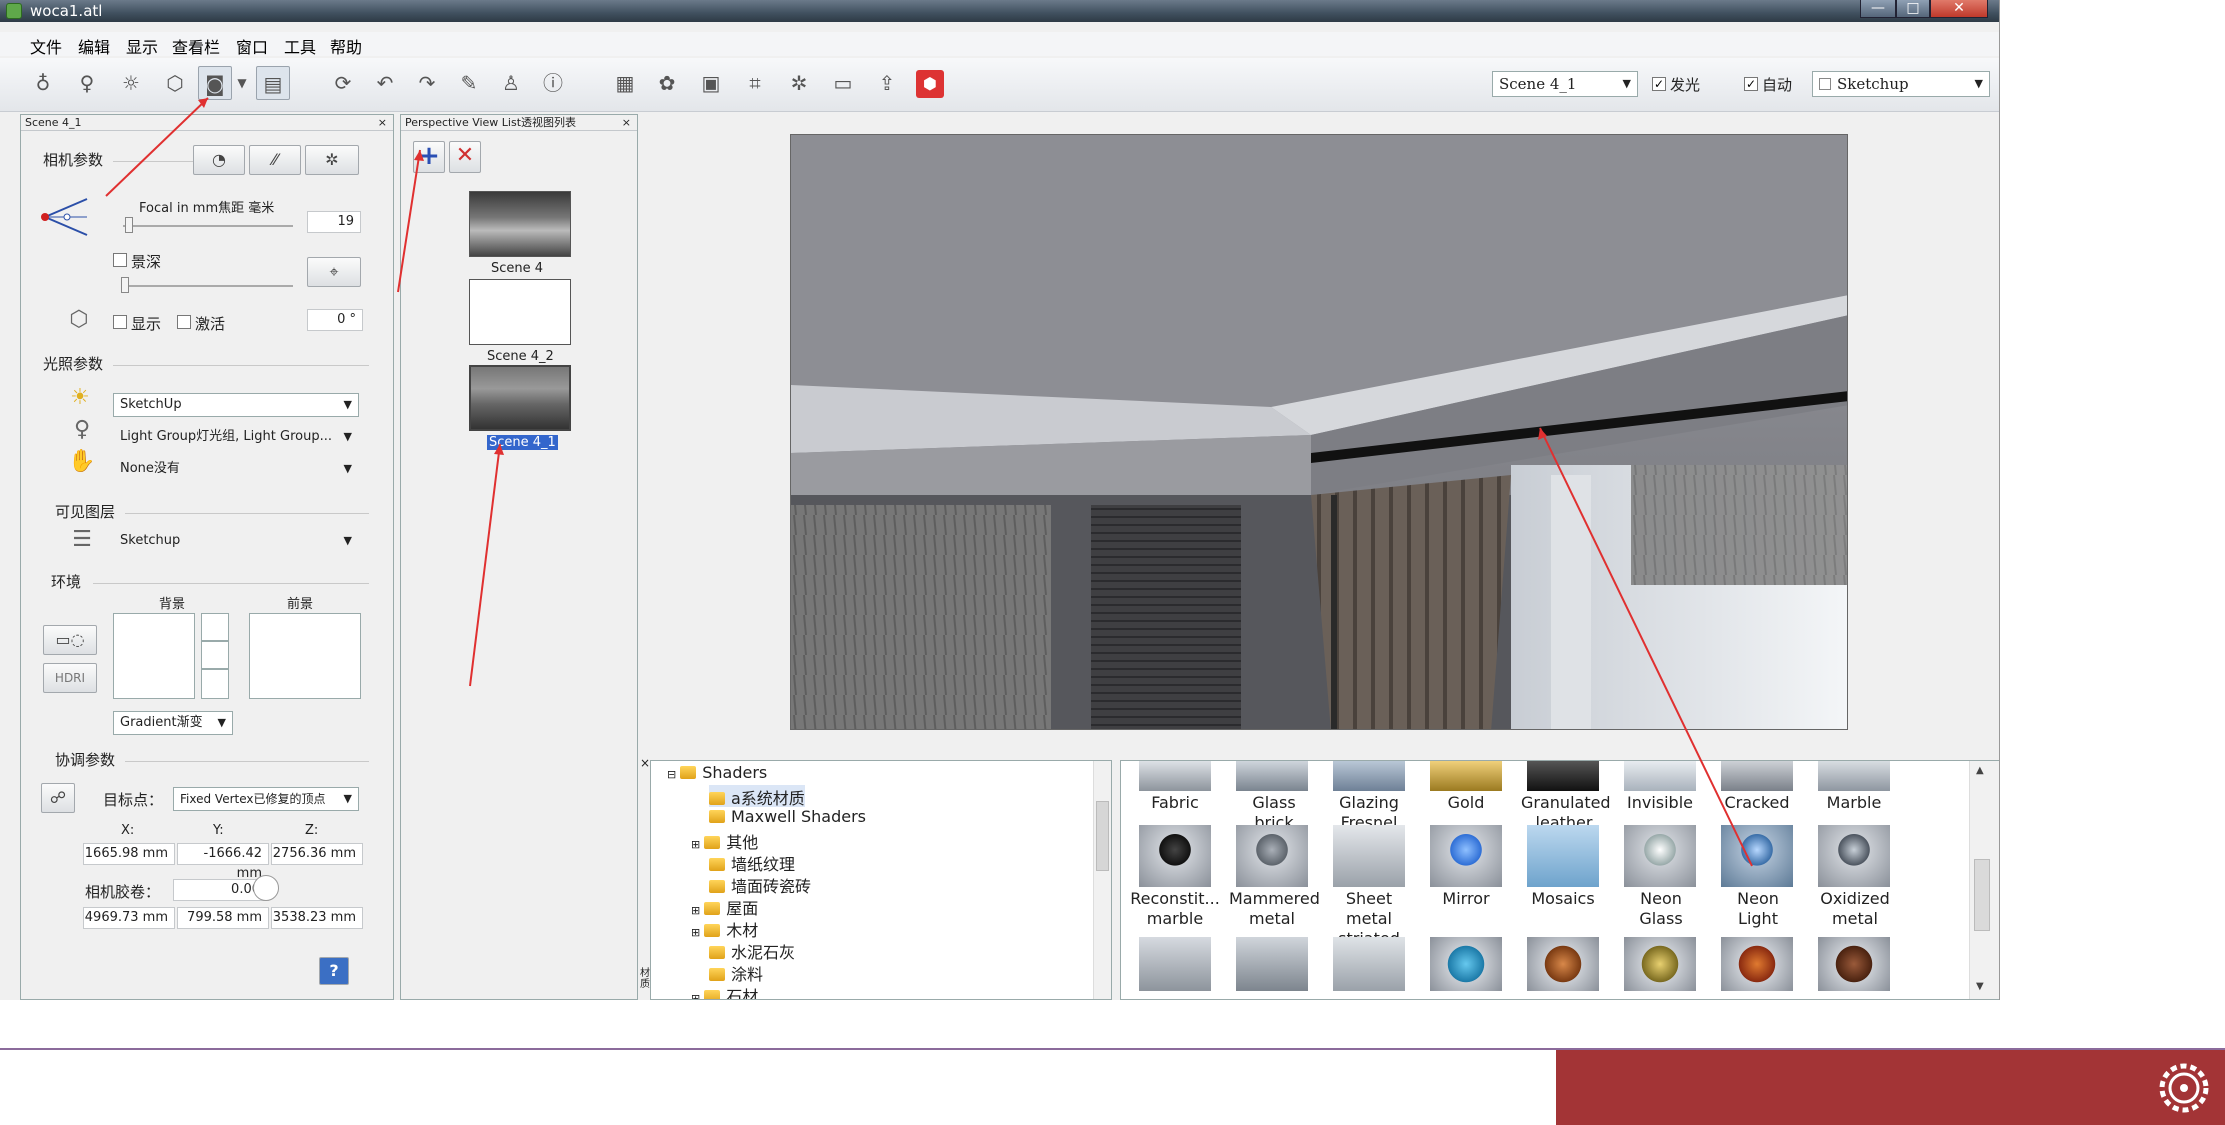 Image resolution: width=2225 pixels, height=1125 pixels. What do you see at coordinates (2184, 1088) in the screenshot?
I see `gear-logo-icon` at bounding box center [2184, 1088].